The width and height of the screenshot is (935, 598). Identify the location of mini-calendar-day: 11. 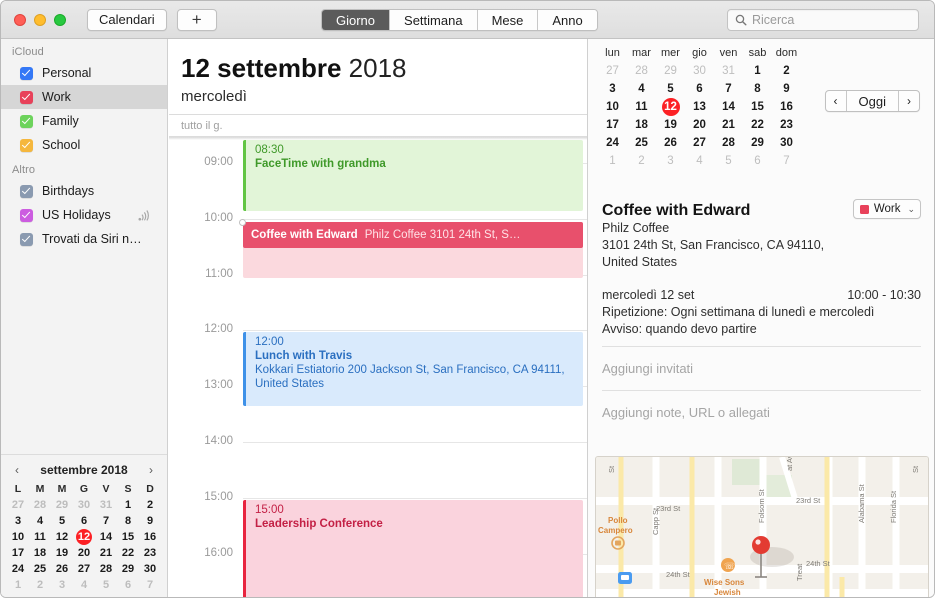
(40, 537).